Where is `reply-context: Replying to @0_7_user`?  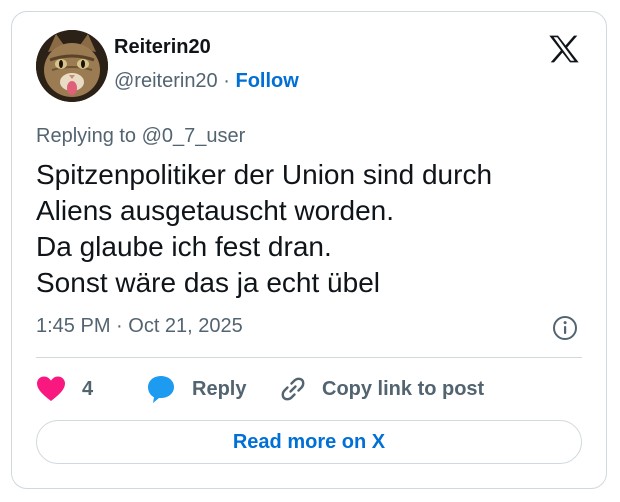 reply-context: Replying to @0_7_user is located at coordinates (140, 136).